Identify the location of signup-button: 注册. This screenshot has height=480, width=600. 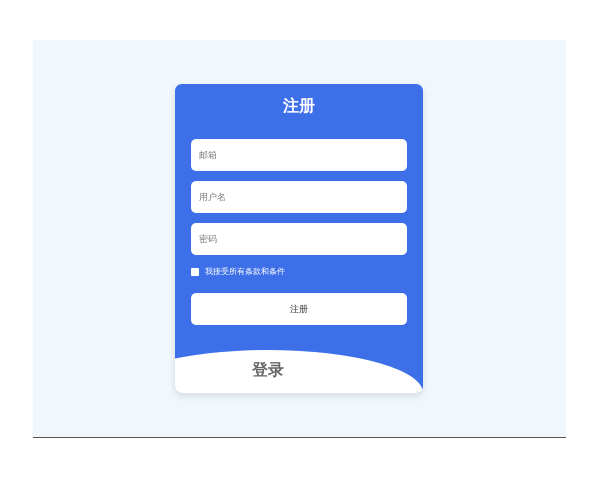
(299, 309).